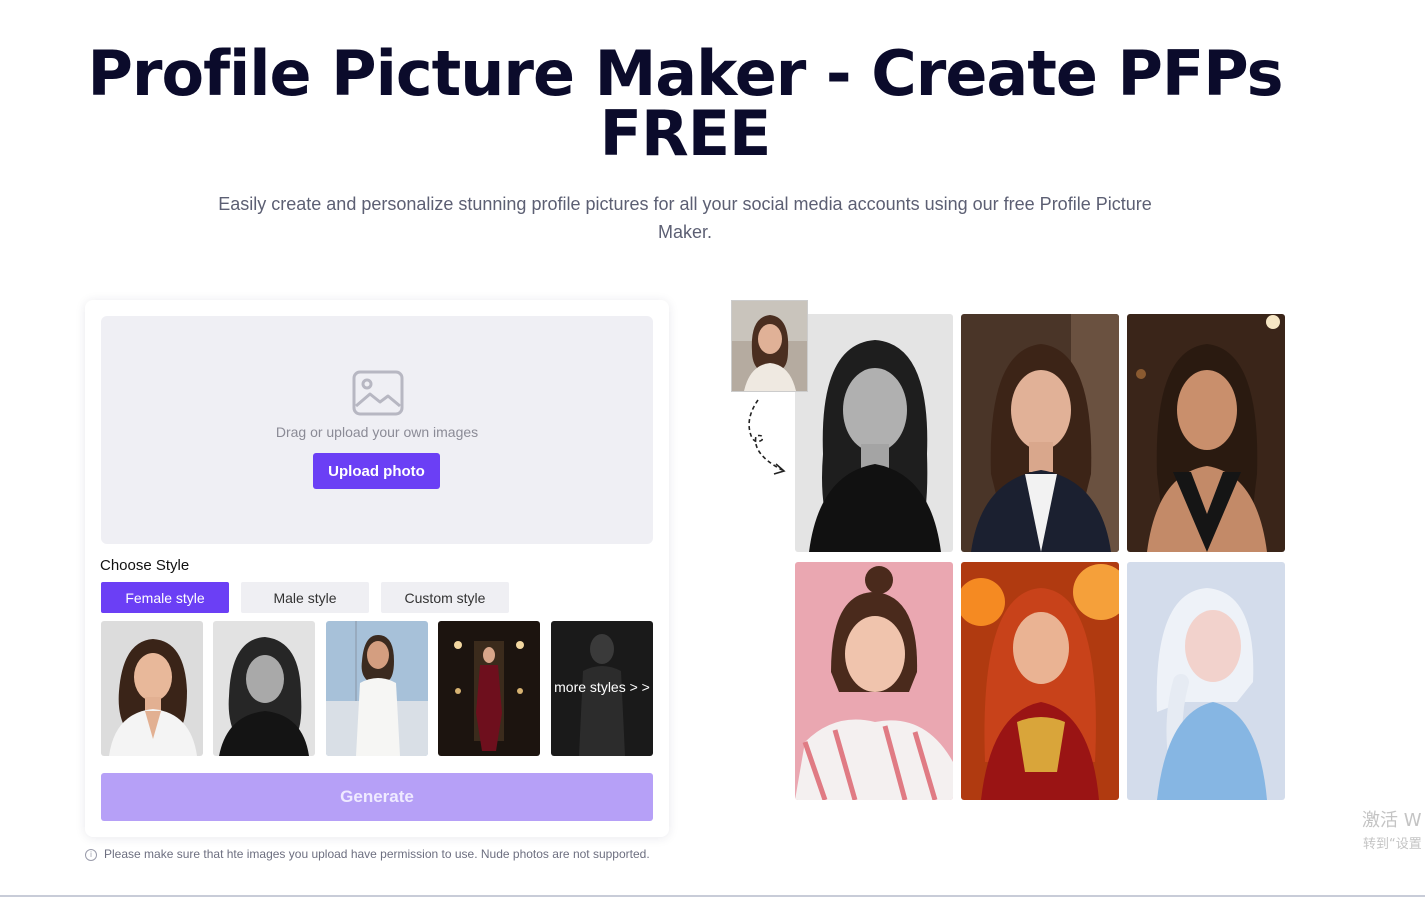 This screenshot has height=898, width=1425. Describe the element at coordinates (445, 597) in the screenshot. I see `tab-custom-style: Custom style` at that location.